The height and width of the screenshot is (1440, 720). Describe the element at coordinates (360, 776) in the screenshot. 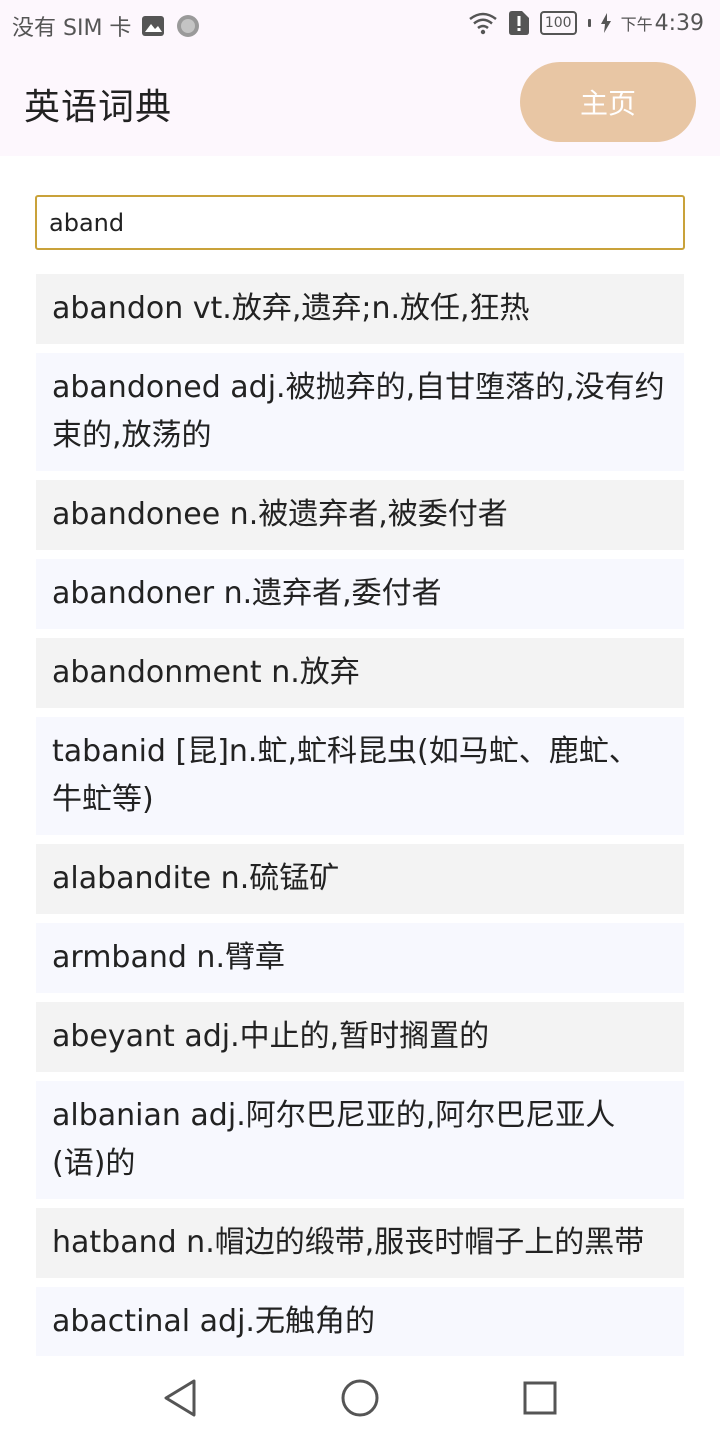

I see `list-item: tabanid [昆]n.虻,虻科昆虫(如马虻、鹿虻、牛虻等)` at that location.